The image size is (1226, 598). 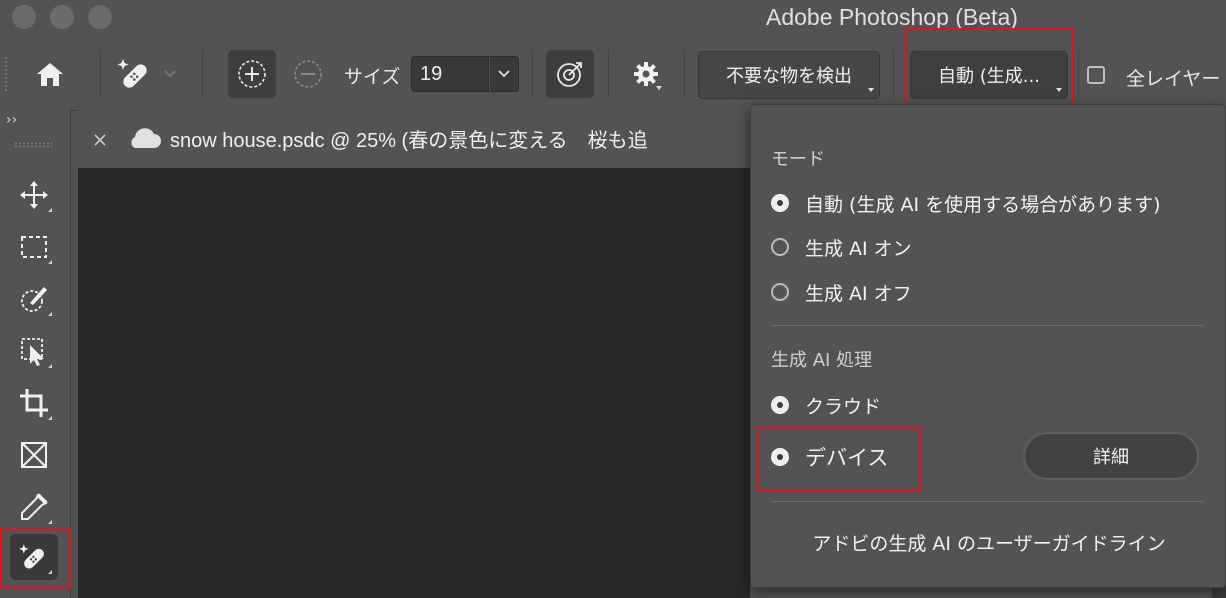 I want to click on crop-icon, so click(x=34, y=403).